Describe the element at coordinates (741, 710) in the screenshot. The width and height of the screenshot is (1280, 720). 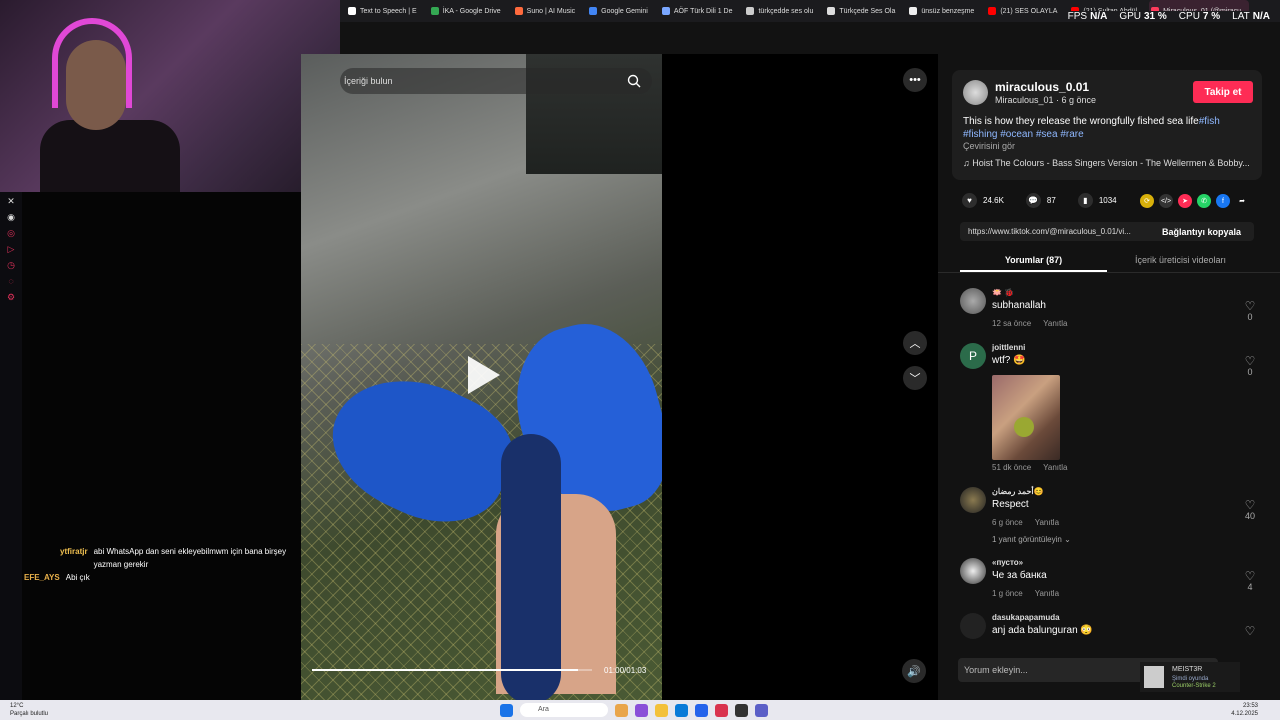
I see `steam-icon` at that location.